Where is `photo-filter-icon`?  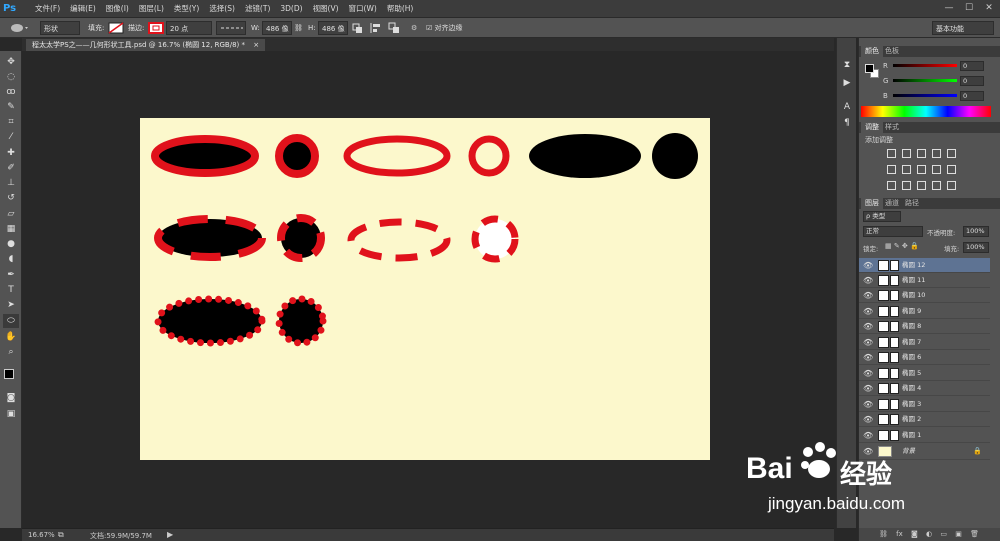 photo-filter-icon is located at coordinates (936, 169).